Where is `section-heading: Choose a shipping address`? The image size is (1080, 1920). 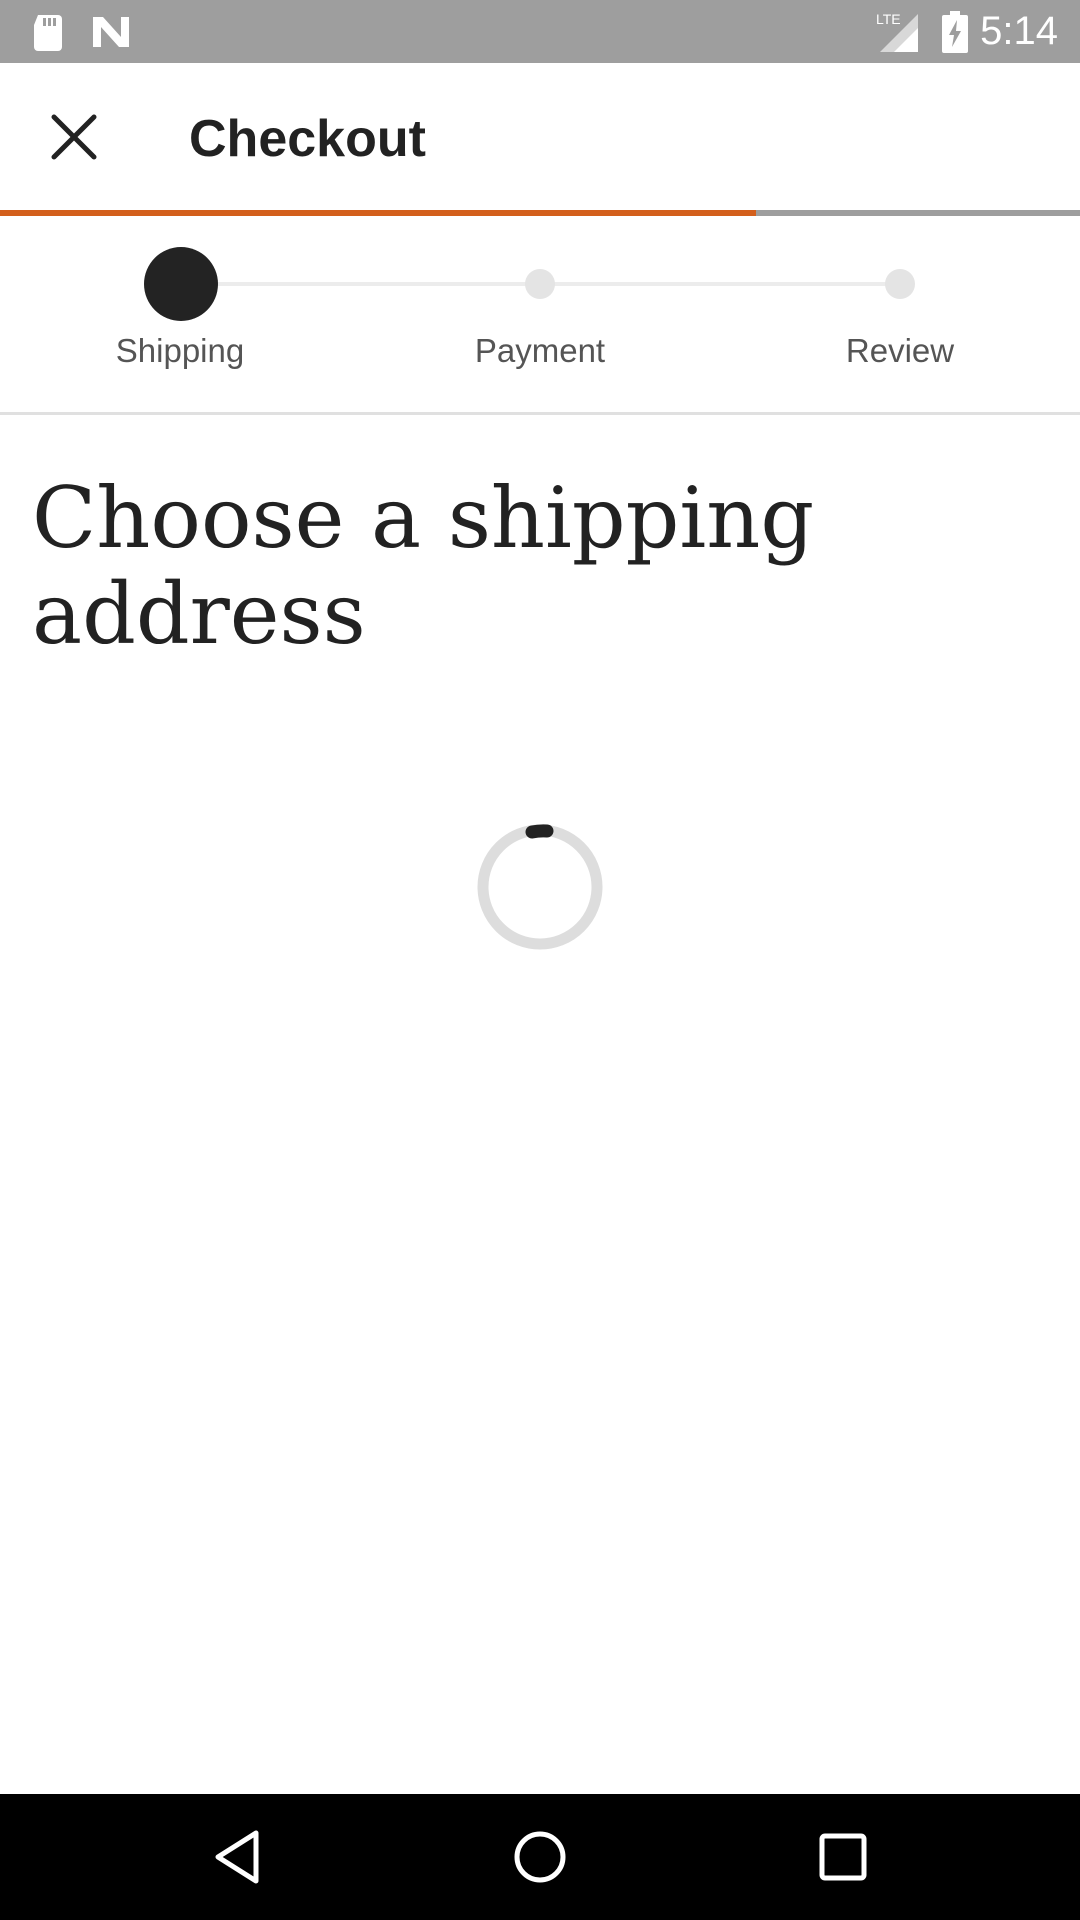 section-heading: Choose a shipping address is located at coordinates (423, 566).